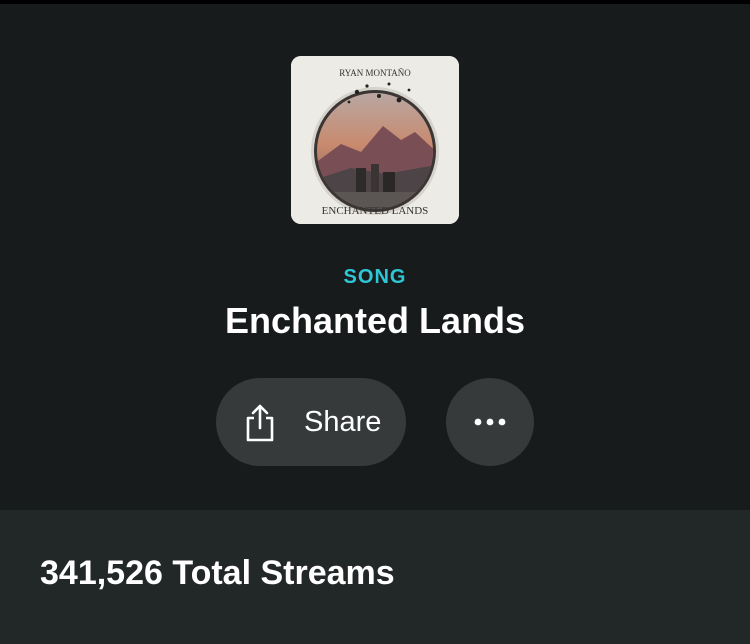  I want to click on song-title: Enchanted Lands, so click(375, 320).